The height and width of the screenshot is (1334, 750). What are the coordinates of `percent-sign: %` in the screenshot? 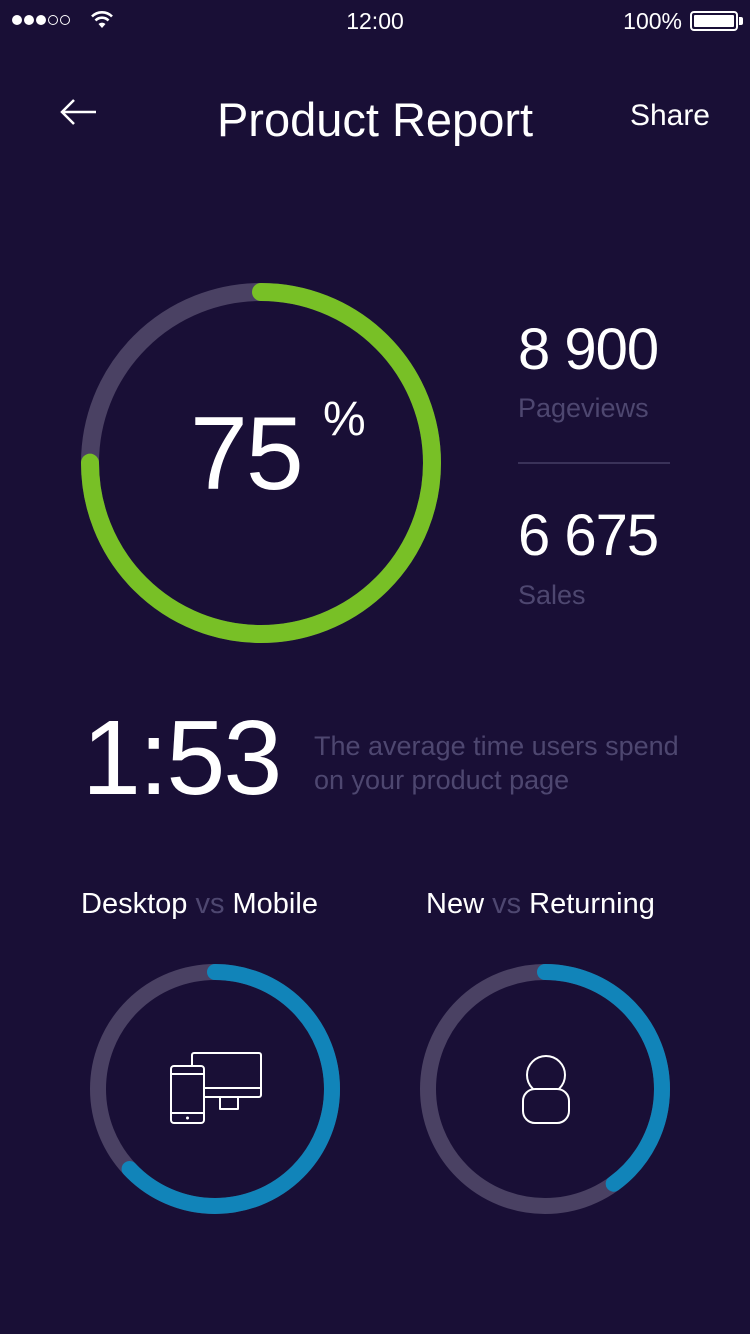 It's located at (344, 419).